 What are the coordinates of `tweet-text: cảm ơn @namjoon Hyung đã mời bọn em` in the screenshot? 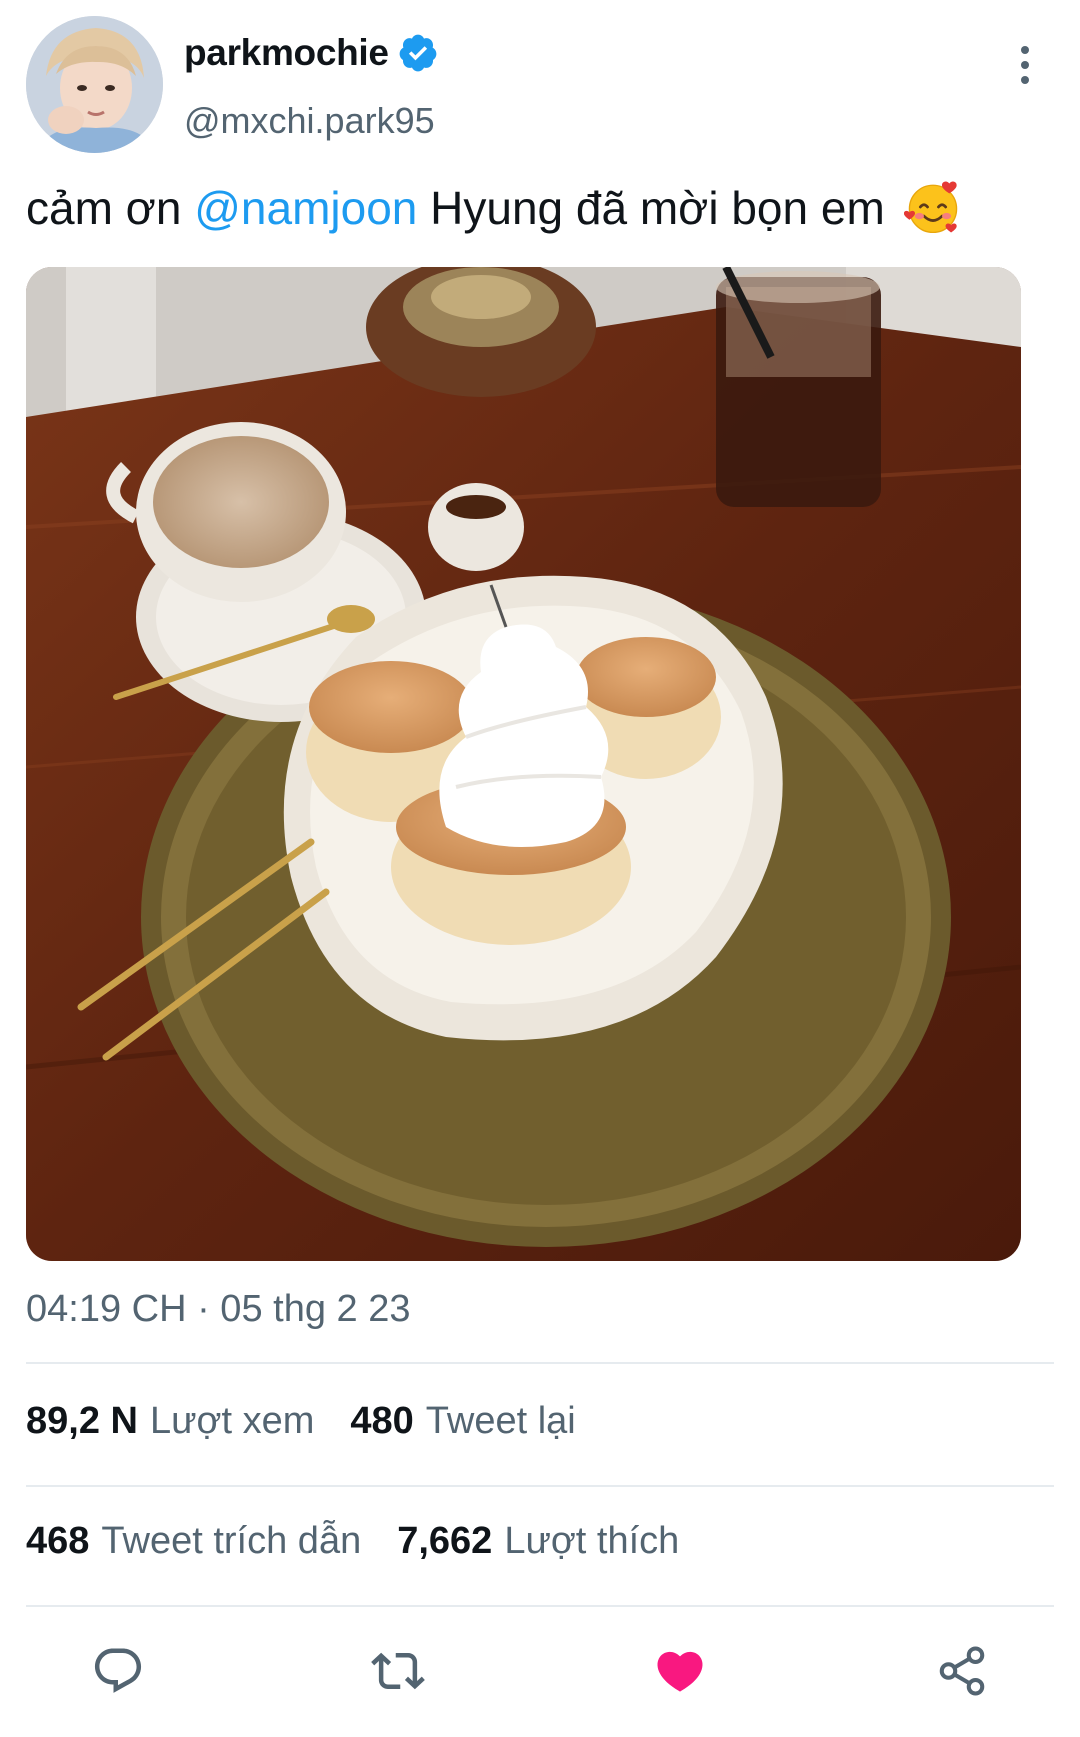 It's located at (494, 207).